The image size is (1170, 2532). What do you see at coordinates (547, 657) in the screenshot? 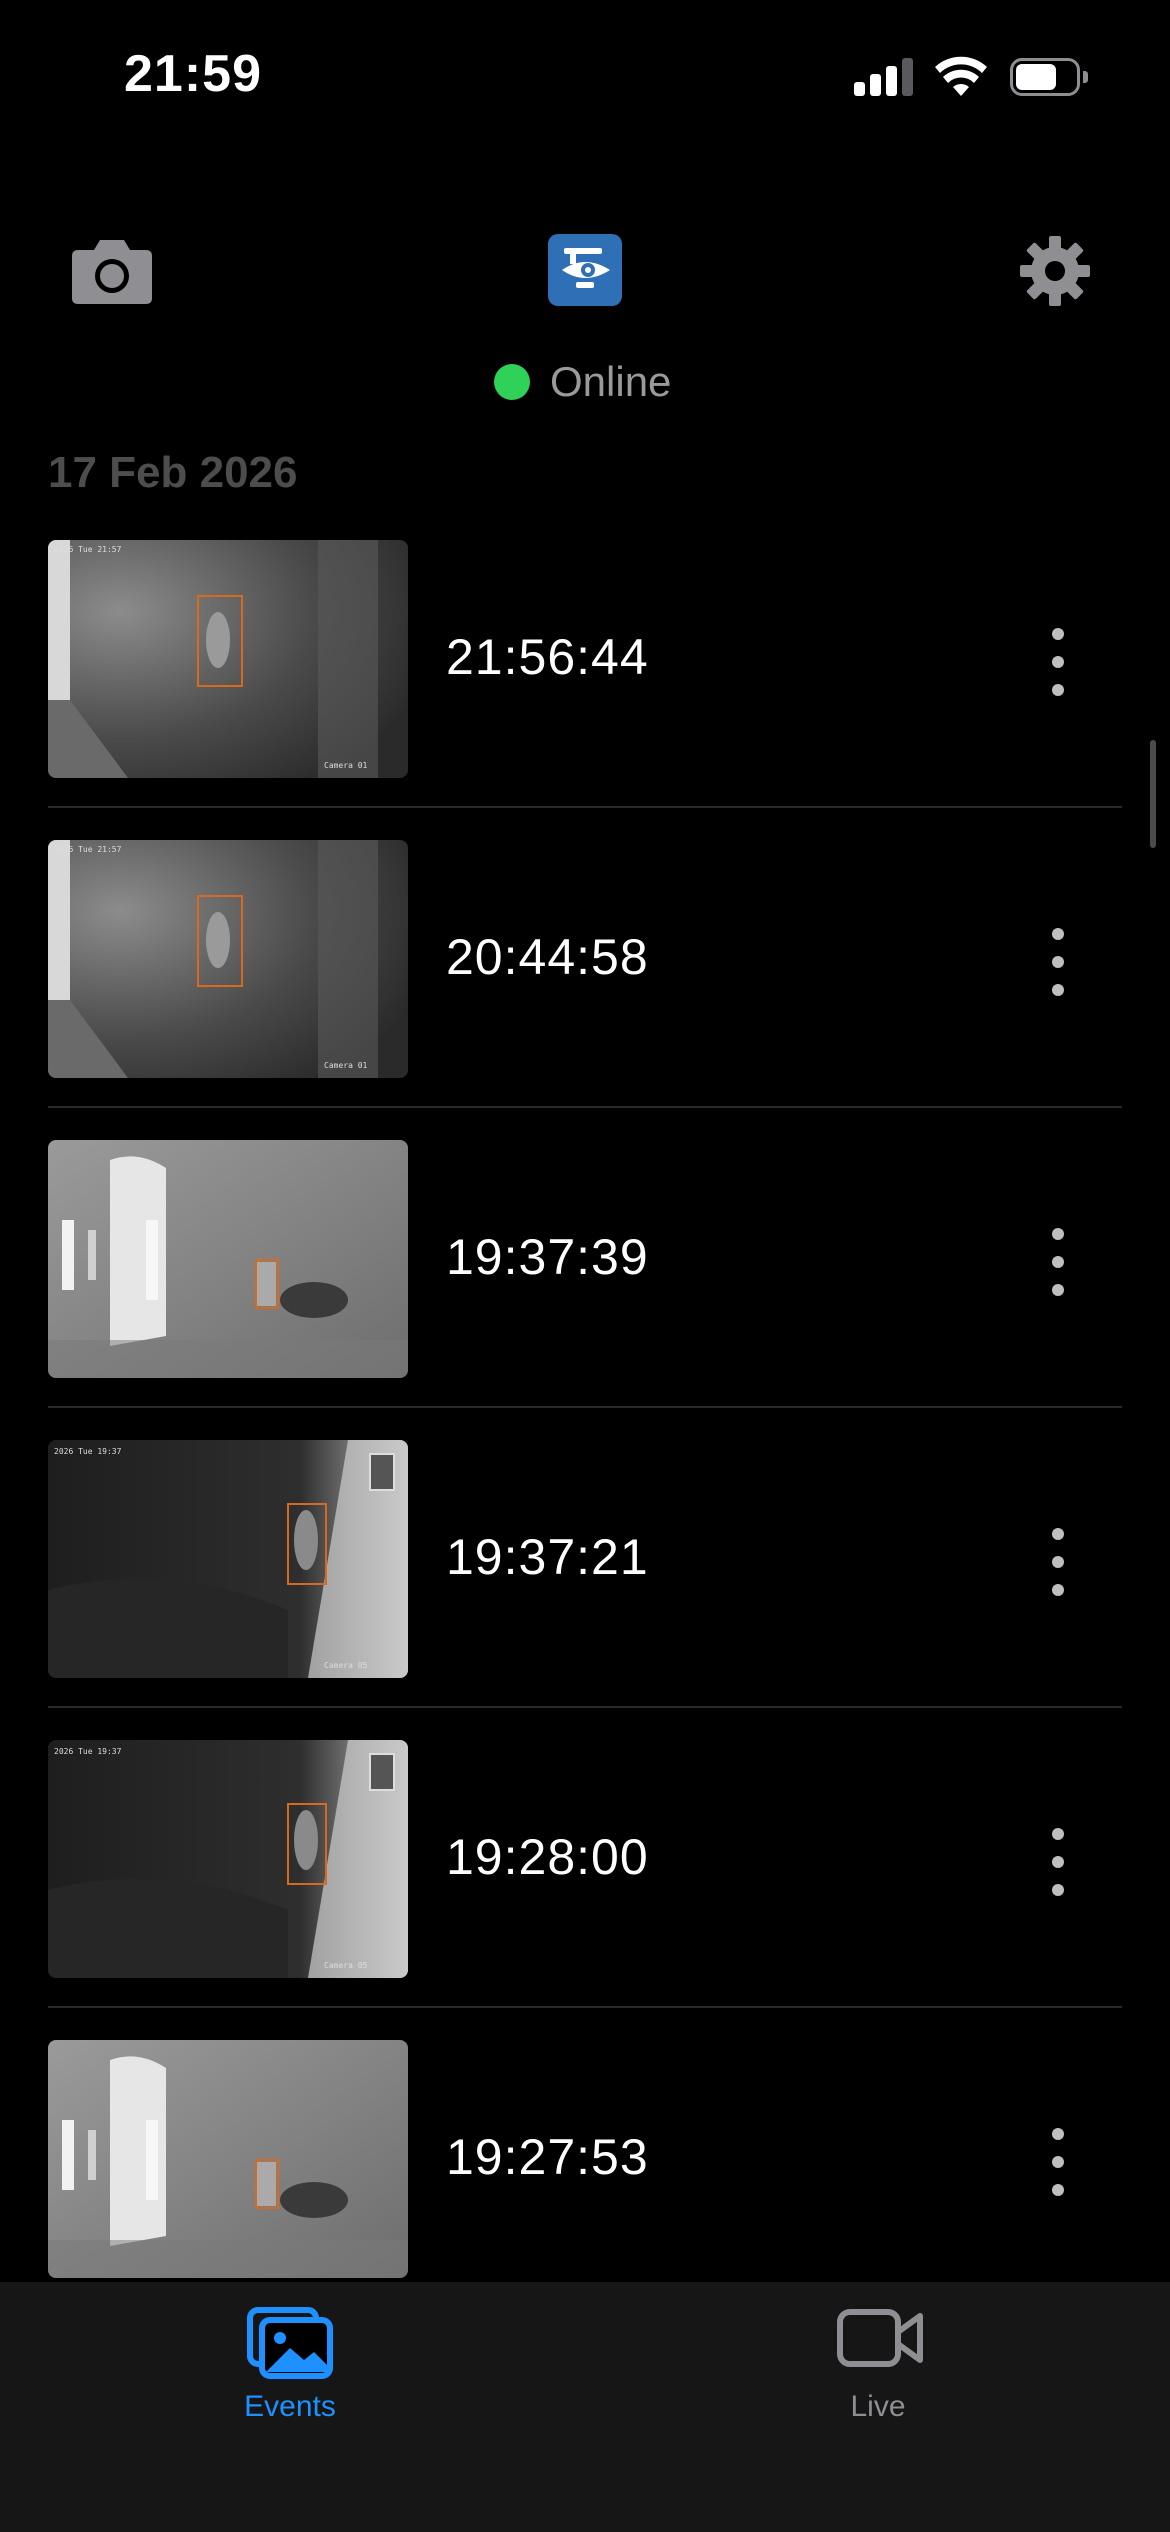
I see `event-time: 21:56:44` at bounding box center [547, 657].